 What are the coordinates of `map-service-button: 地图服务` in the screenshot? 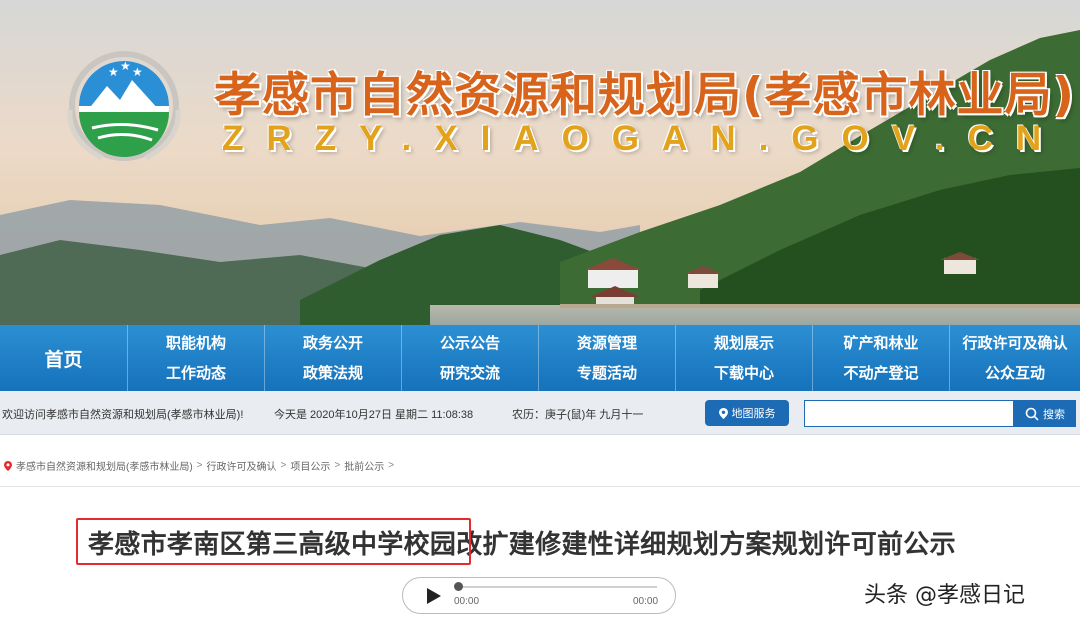 It's located at (747, 413).